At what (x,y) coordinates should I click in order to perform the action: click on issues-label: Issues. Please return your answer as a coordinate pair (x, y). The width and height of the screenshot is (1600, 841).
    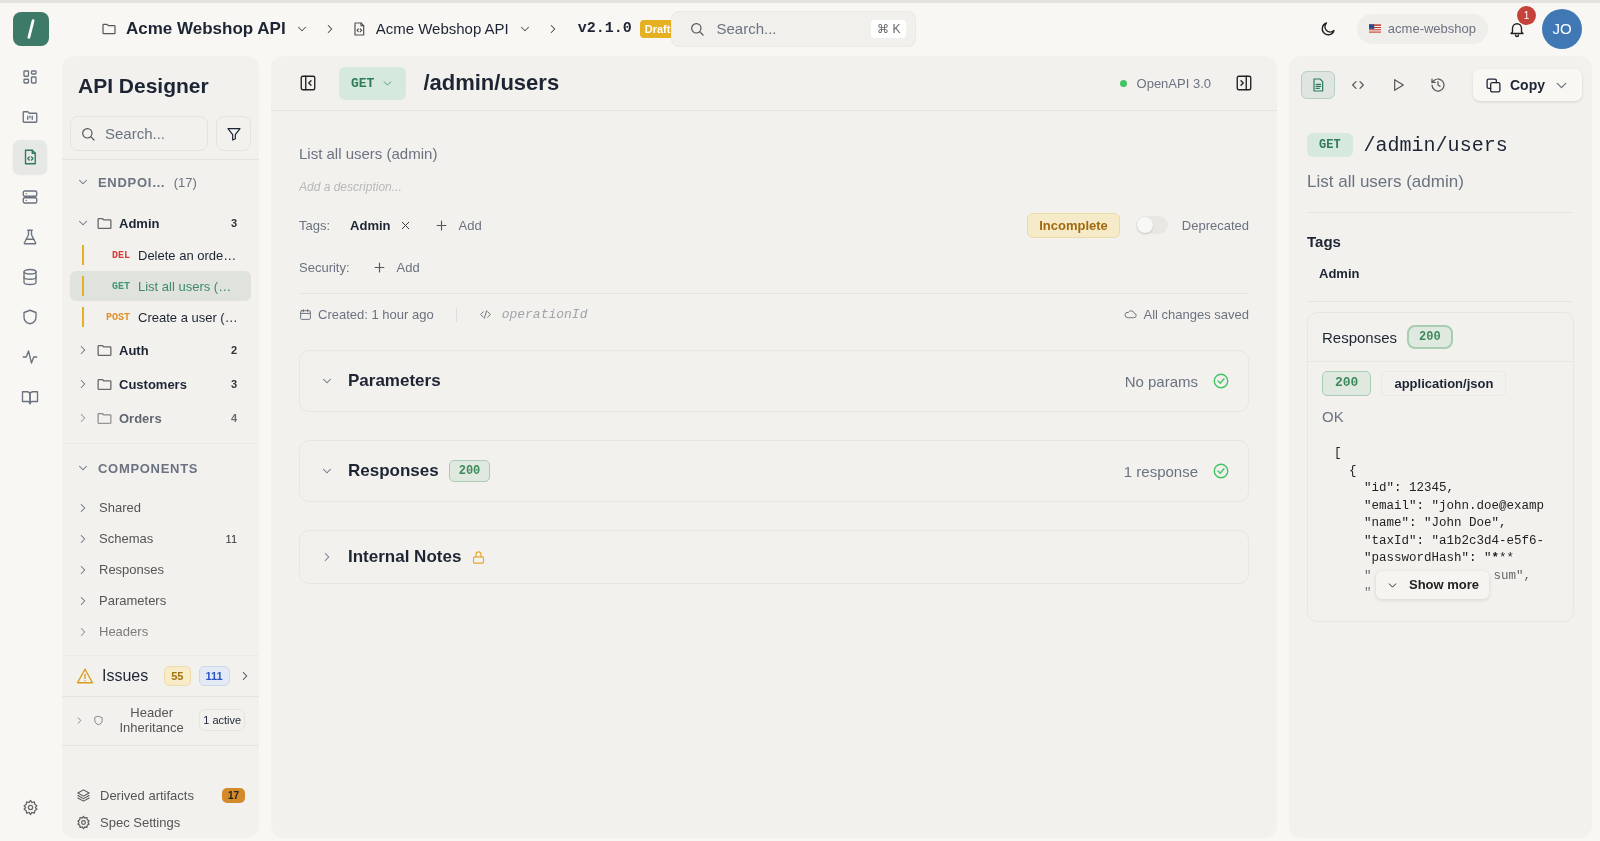
    Looking at the image, I should click on (125, 676).